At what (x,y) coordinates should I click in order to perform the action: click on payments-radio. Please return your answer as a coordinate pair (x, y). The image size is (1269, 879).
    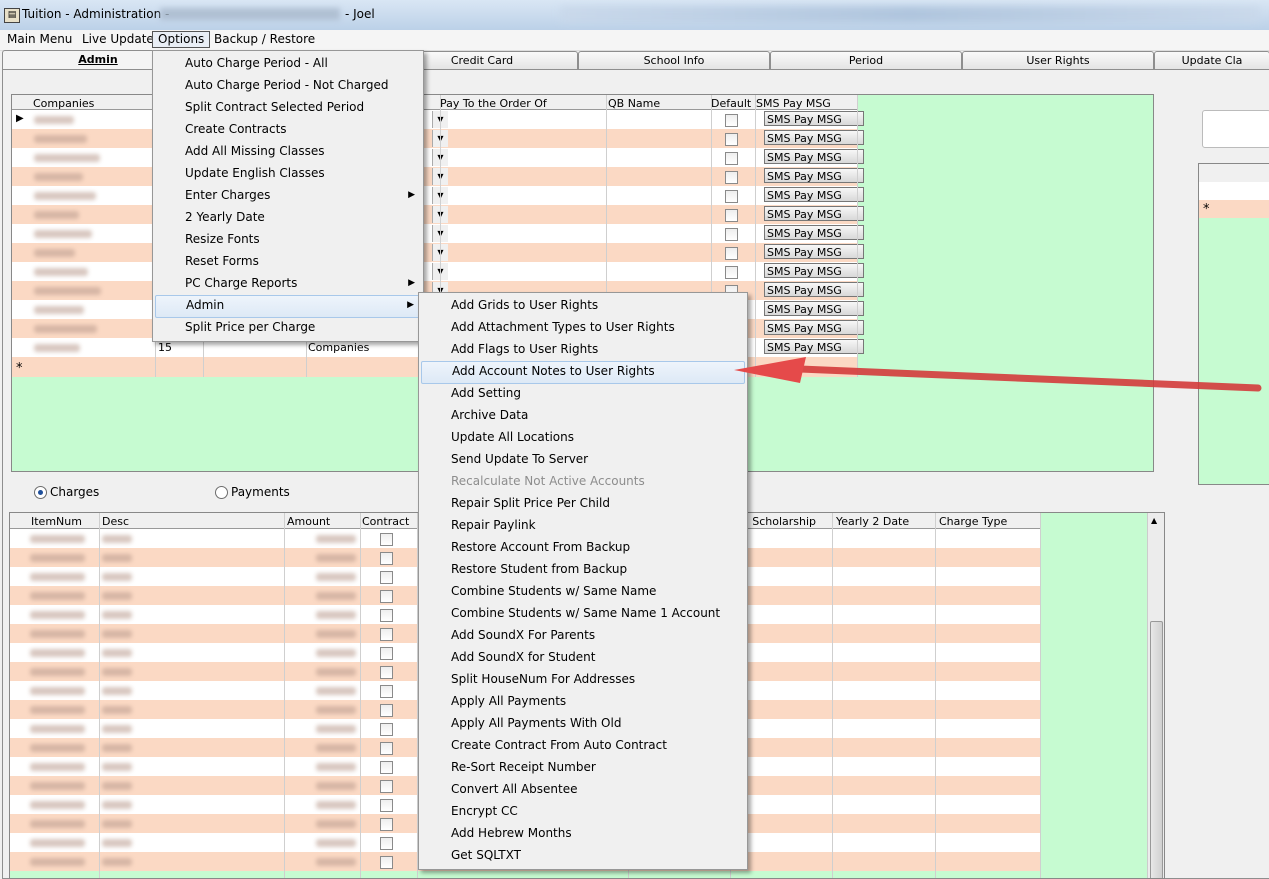
    Looking at the image, I should click on (221, 492).